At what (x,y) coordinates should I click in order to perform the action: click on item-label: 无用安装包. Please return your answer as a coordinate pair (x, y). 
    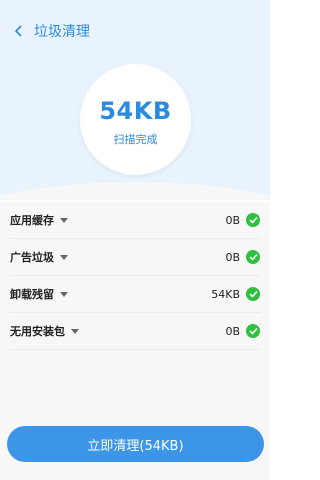
    Looking at the image, I should click on (37, 331).